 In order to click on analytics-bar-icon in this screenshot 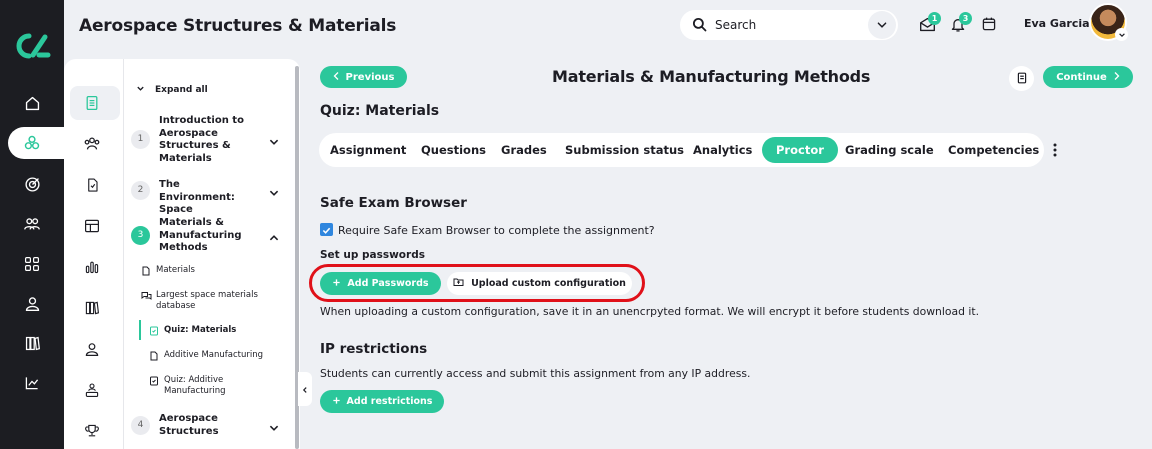, I will do `click(92, 267)`.